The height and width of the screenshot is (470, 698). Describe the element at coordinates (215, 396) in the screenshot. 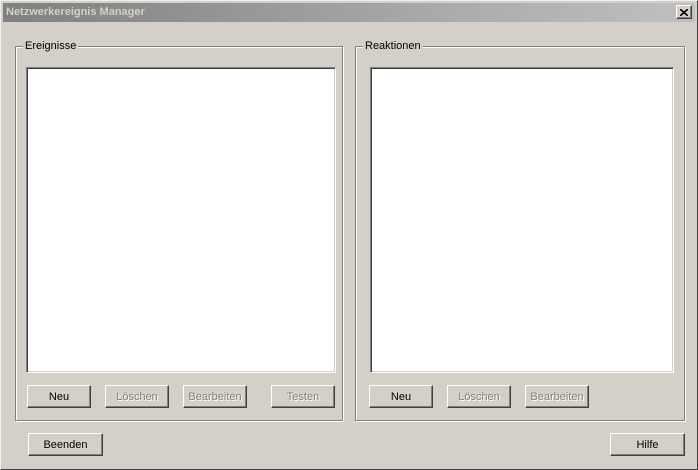

I see `events-edit-button: Bearbeiten` at that location.